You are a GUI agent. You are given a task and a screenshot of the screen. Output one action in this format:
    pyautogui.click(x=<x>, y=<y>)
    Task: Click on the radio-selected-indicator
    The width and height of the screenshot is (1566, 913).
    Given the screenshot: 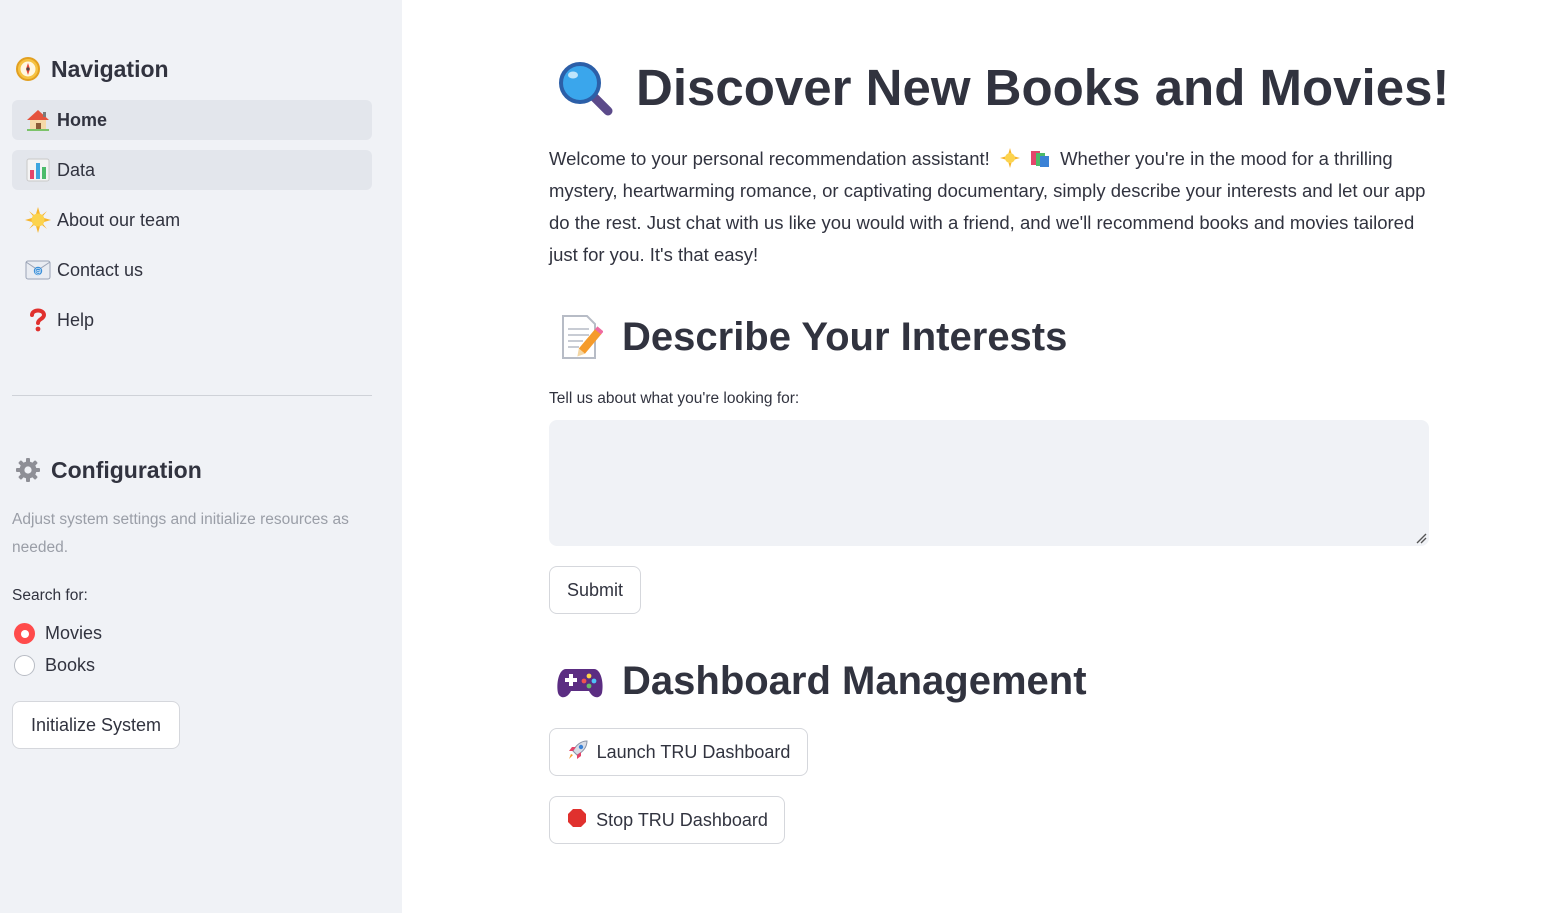 What is the action you would take?
    pyautogui.click(x=24, y=633)
    